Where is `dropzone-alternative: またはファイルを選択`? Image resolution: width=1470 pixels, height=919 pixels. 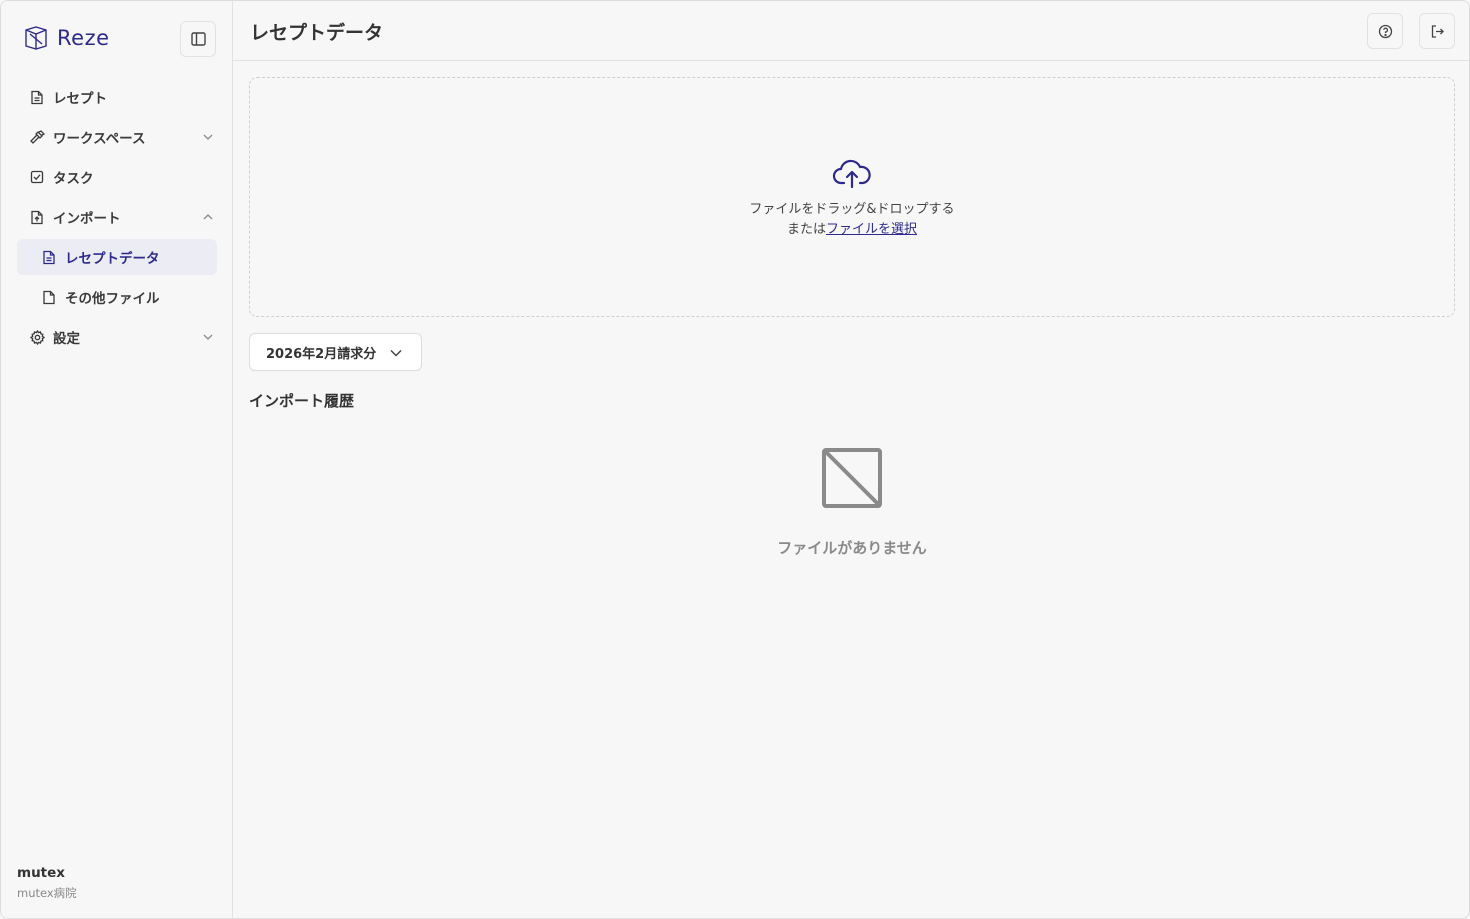
dropzone-alternative: またはファイルを選択 is located at coordinates (852, 230).